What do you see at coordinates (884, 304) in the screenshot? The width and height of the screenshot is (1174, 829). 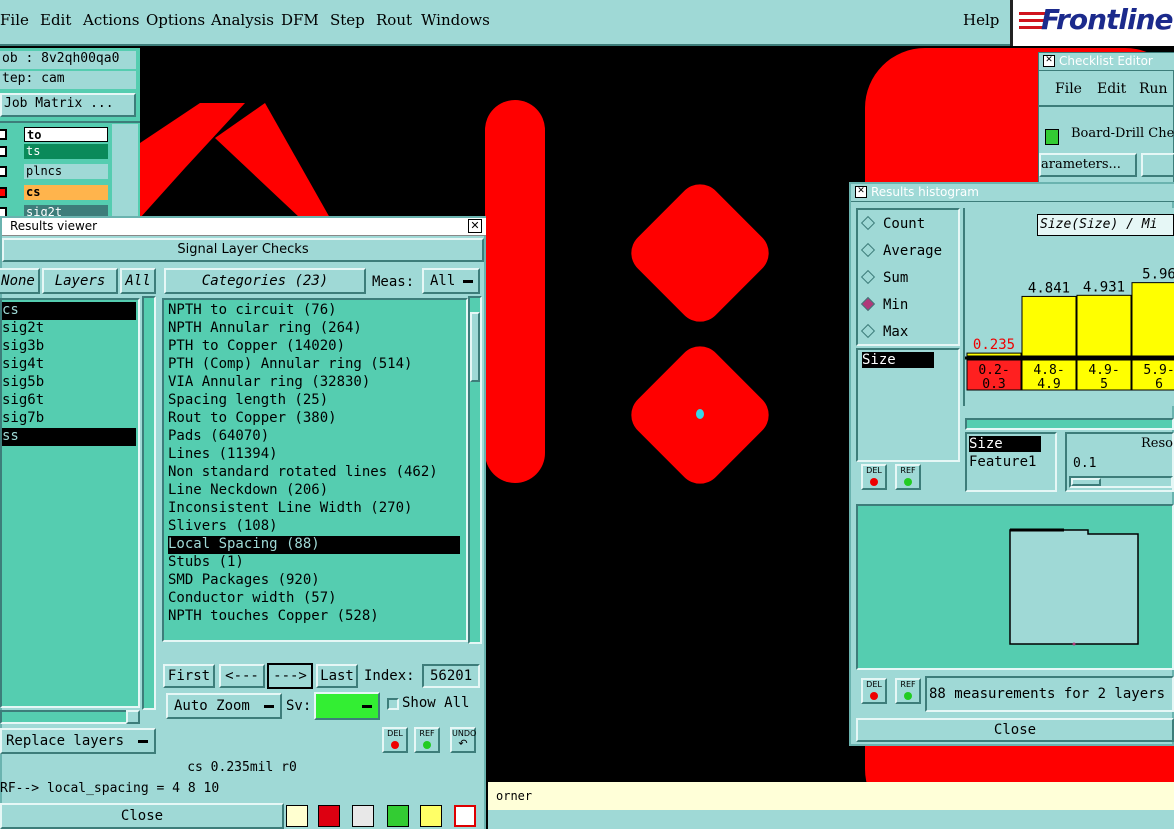 I see `min-radio: Min` at bounding box center [884, 304].